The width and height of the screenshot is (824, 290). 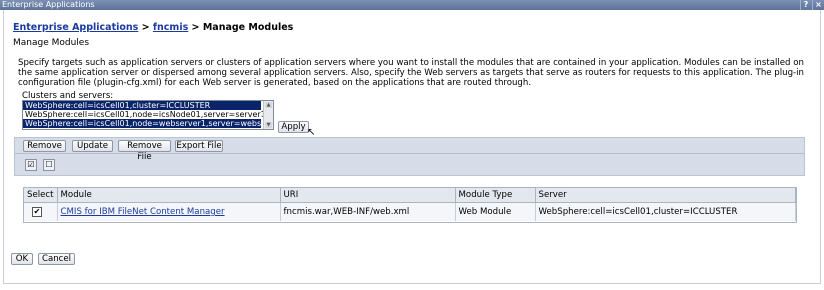 I want to click on select-all-icon: ☑, so click(x=31, y=165).